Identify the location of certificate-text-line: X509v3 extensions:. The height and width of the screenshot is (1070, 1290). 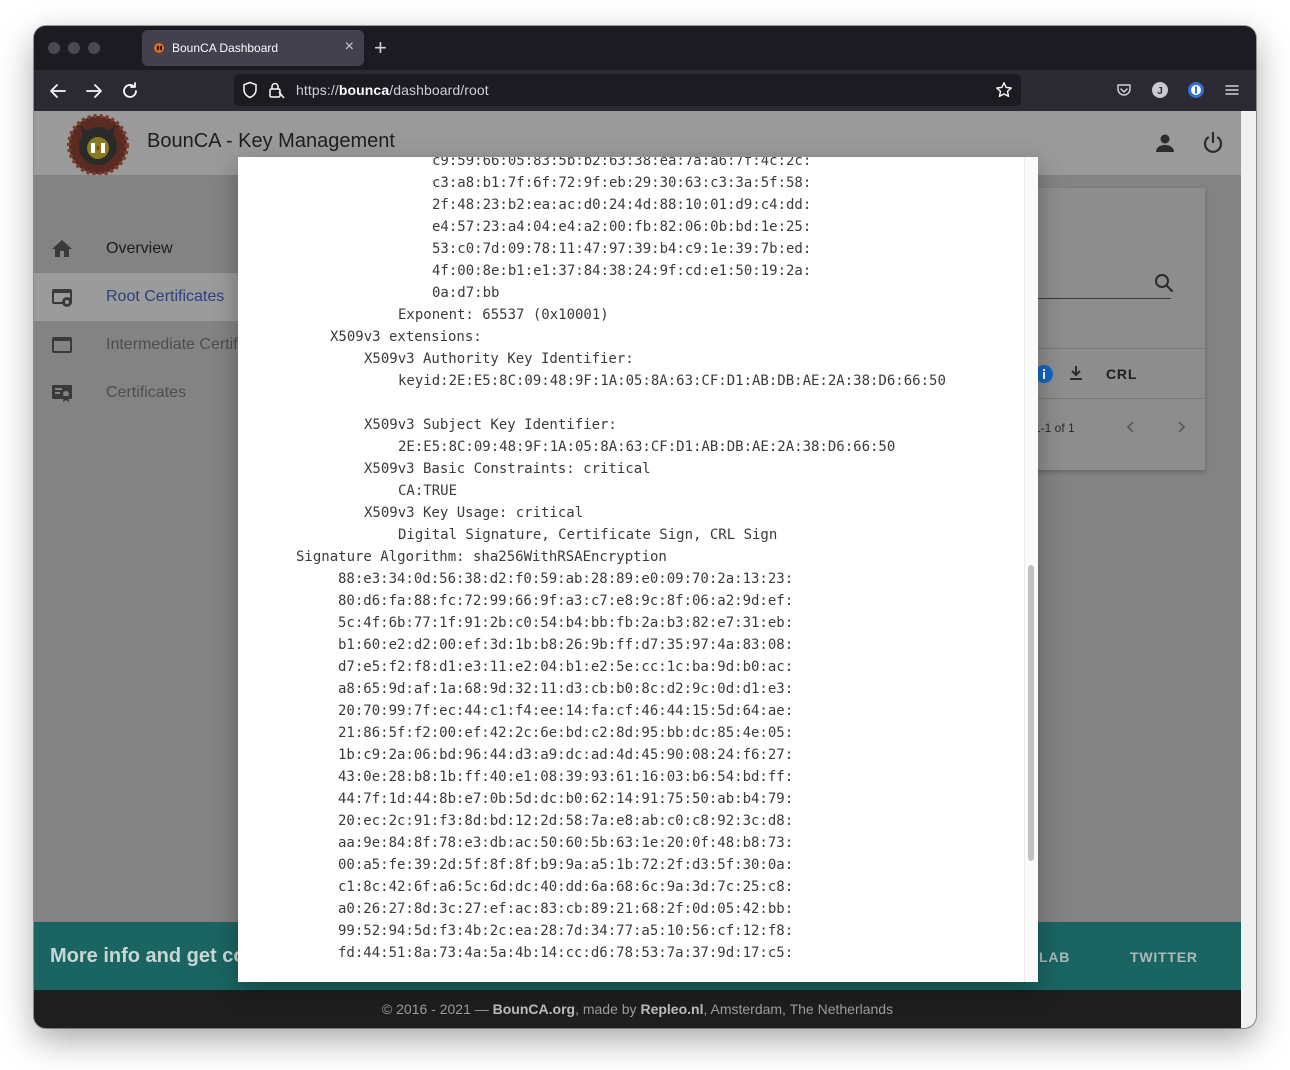
(406, 337).